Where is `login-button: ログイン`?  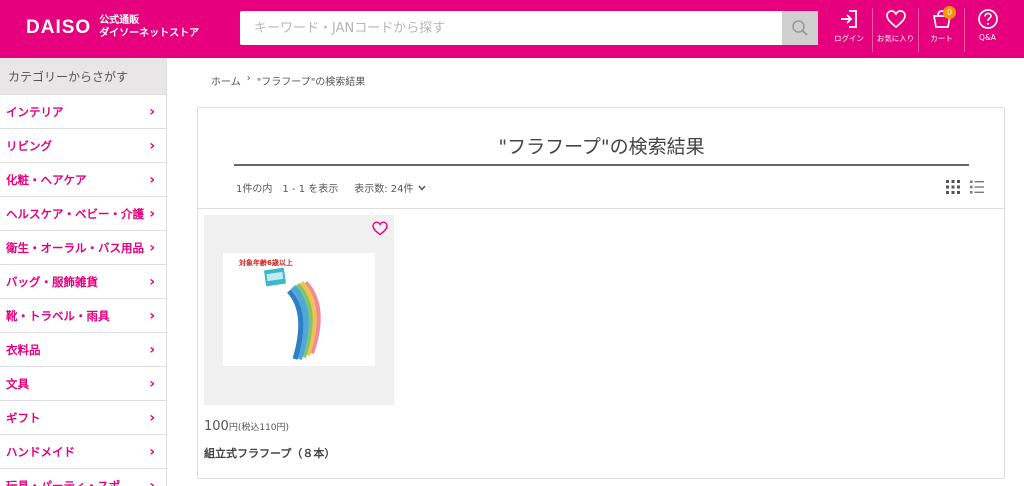 login-button: ログイン is located at coordinates (849, 30).